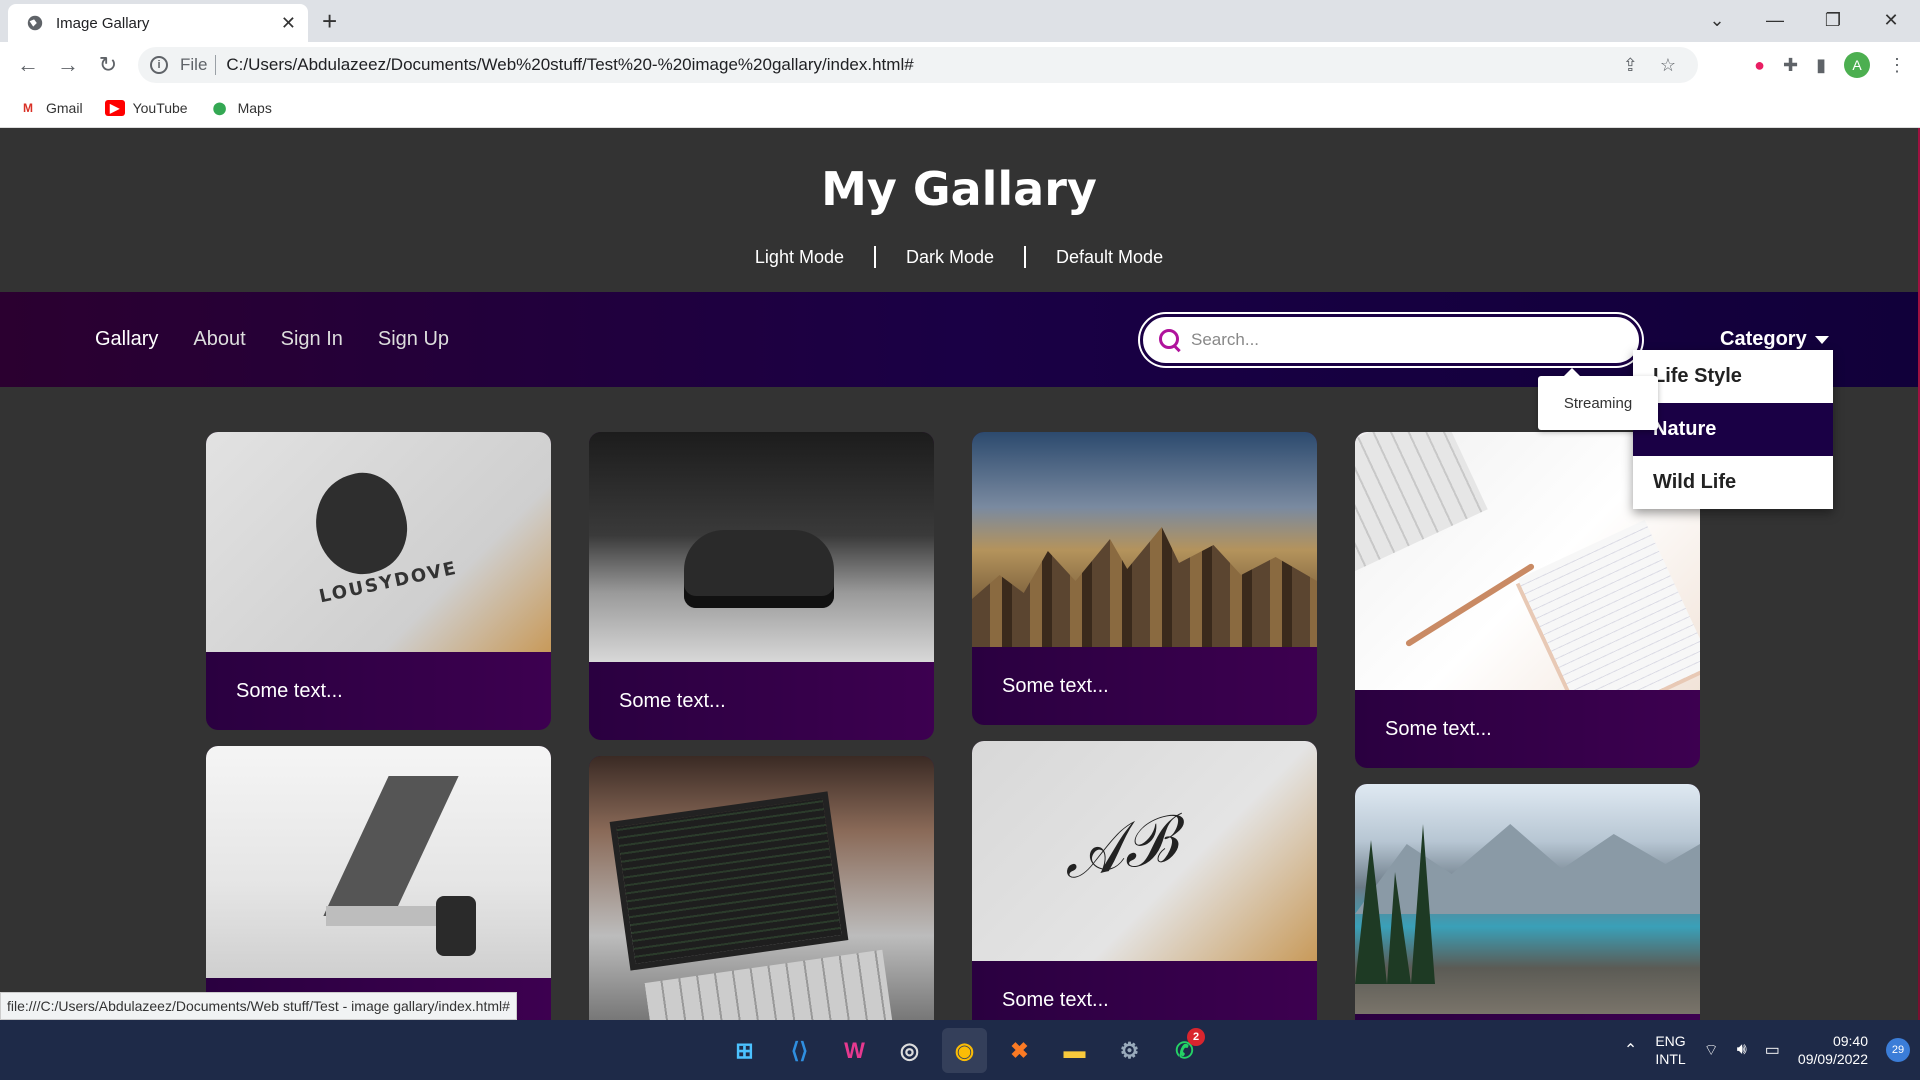 This screenshot has height=1080, width=1920. Describe the element at coordinates (1109, 257) in the screenshot. I see `default-mode-link: Default Mode` at that location.